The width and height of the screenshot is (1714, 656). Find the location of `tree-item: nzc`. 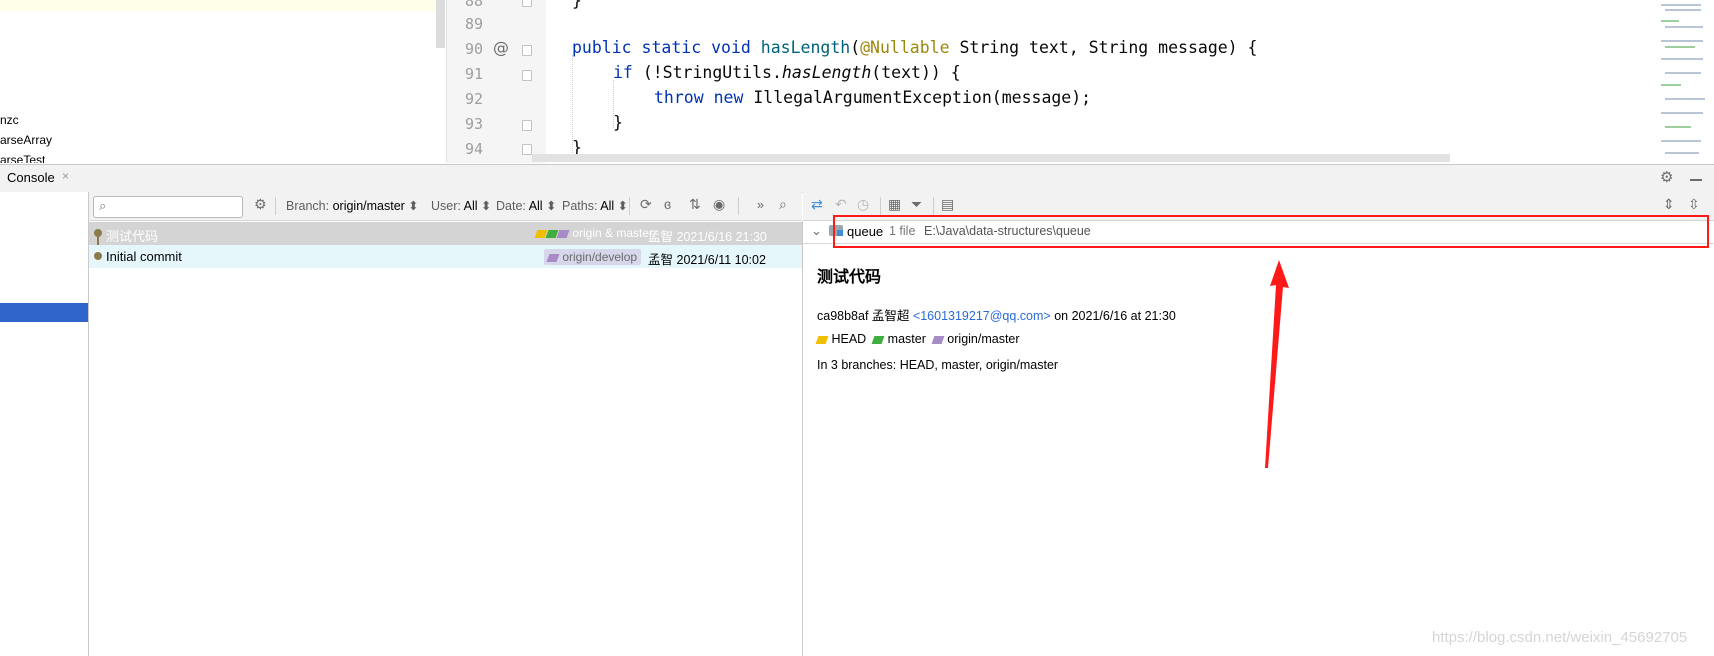

tree-item: nzc is located at coordinates (9, 120).